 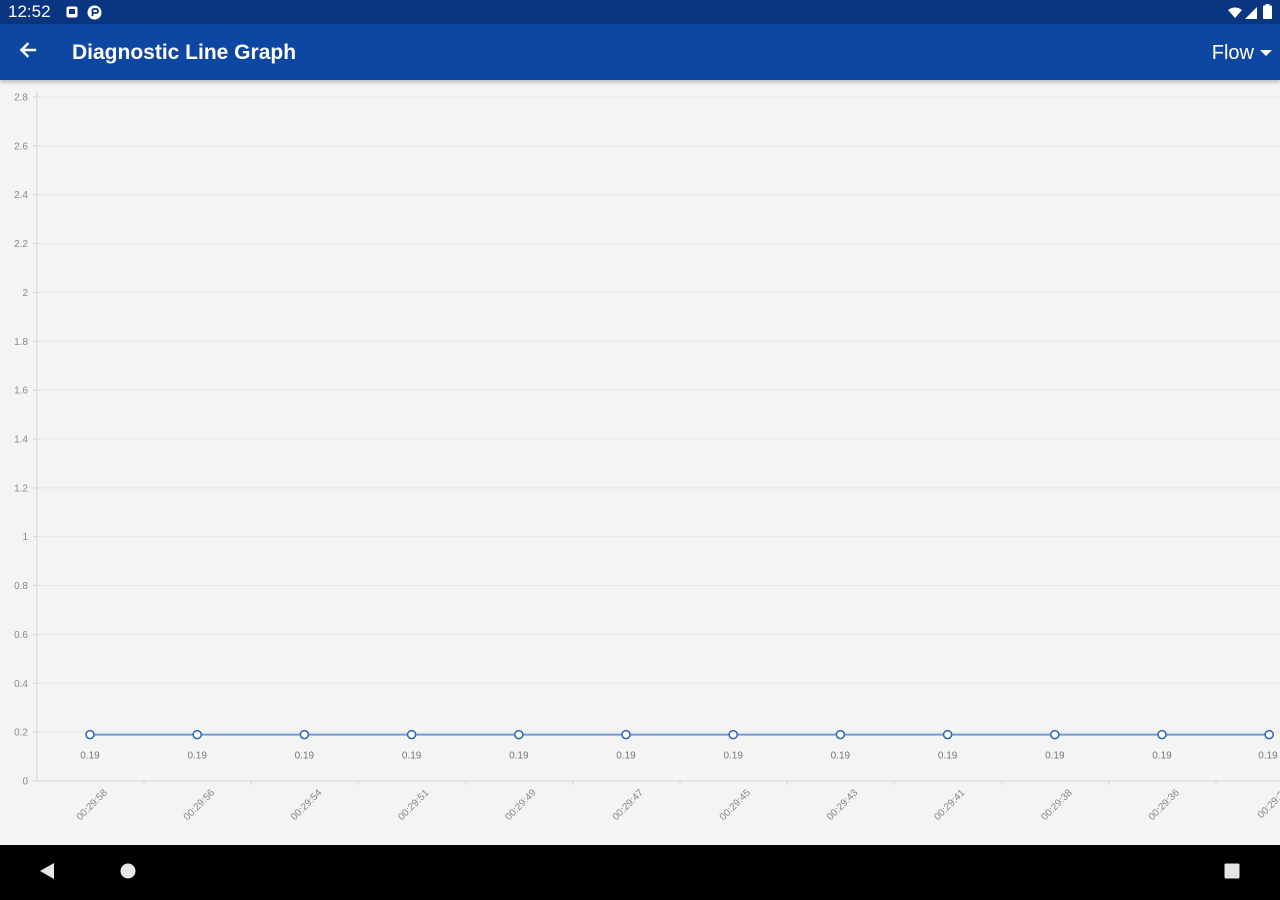 I want to click on status-time: 12:52, so click(x=29, y=11).